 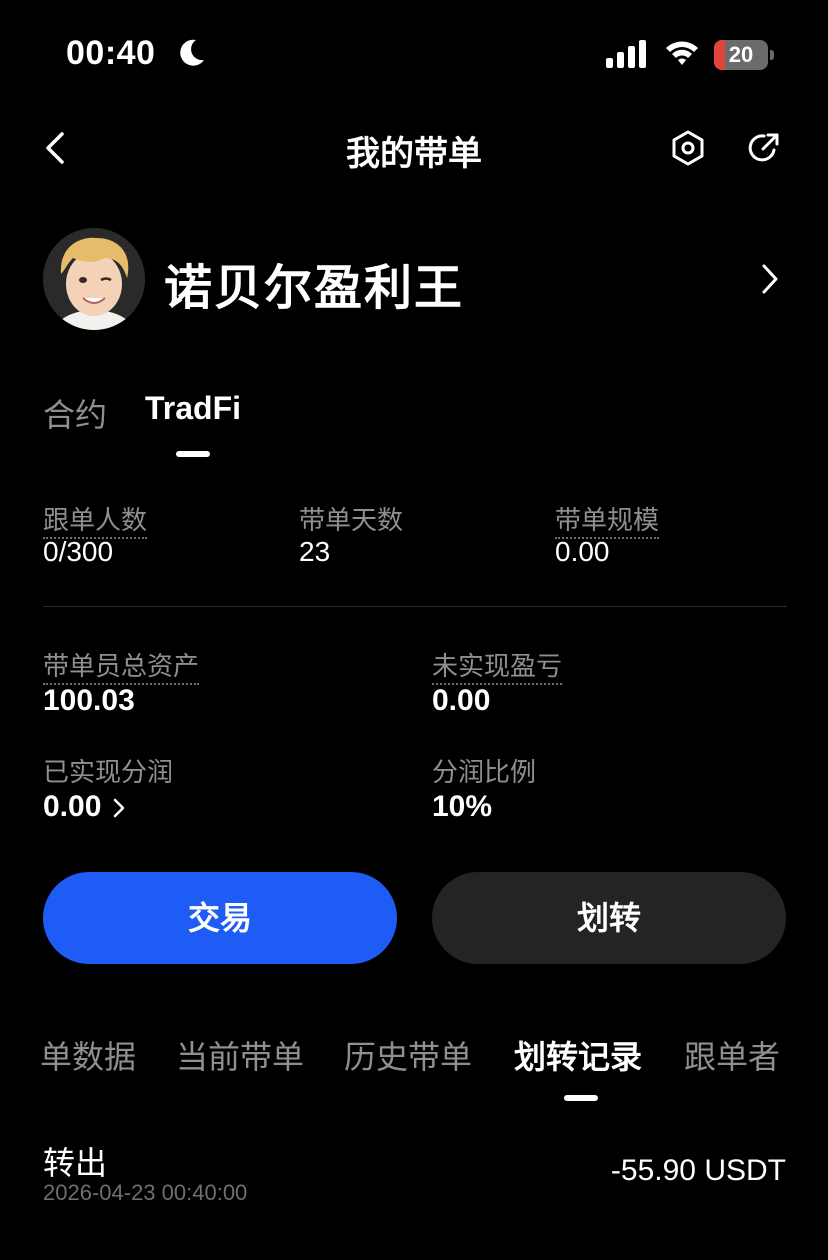 I want to click on share-icon, so click(x=764, y=148).